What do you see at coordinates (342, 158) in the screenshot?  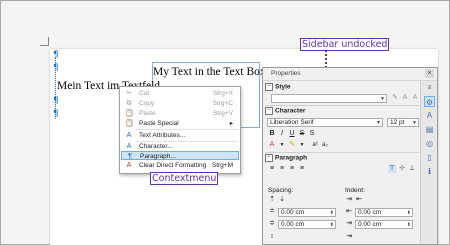 I see `section-paragraph: − Paragraph` at bounding box center [342, 158].